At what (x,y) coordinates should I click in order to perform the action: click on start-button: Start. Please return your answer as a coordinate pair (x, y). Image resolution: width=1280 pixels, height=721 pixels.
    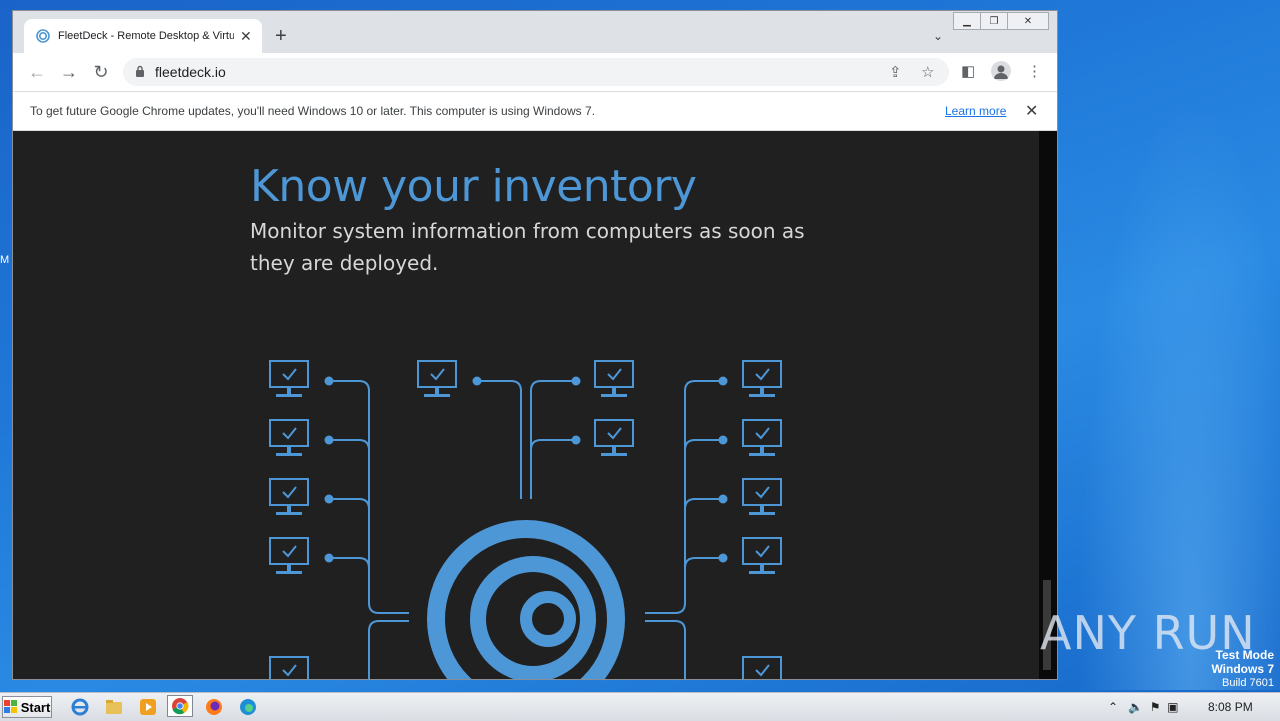
    Looking at the image, I should click on (27, 707).